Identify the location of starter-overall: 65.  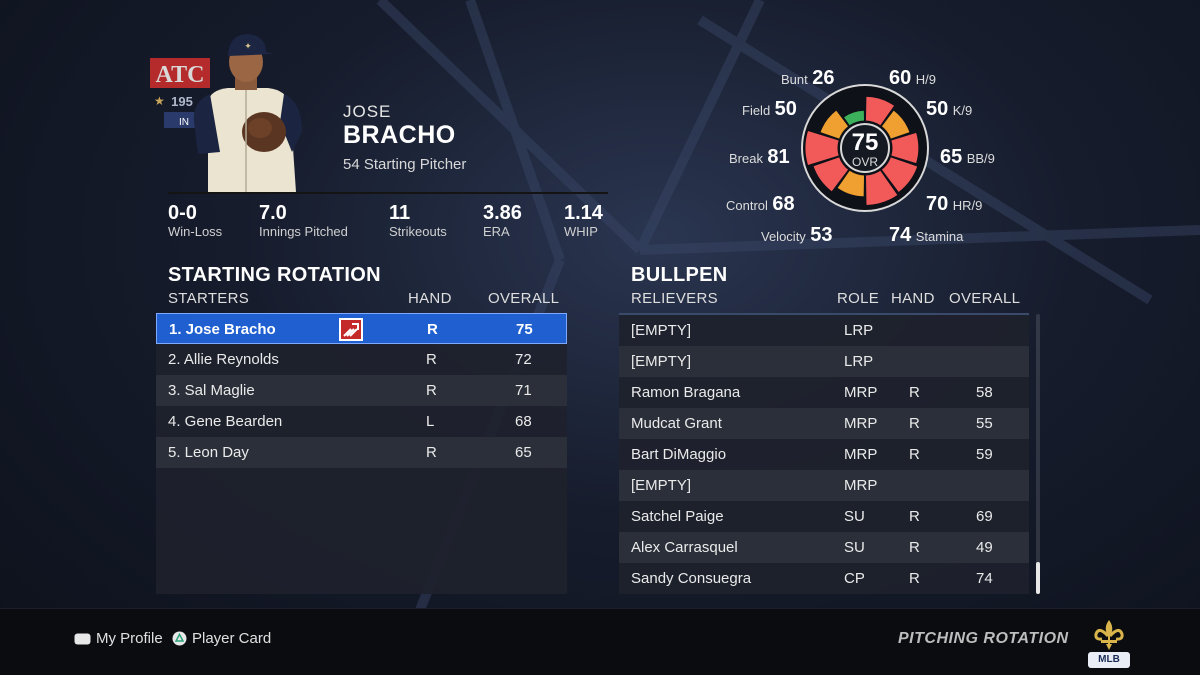
(523, 452).